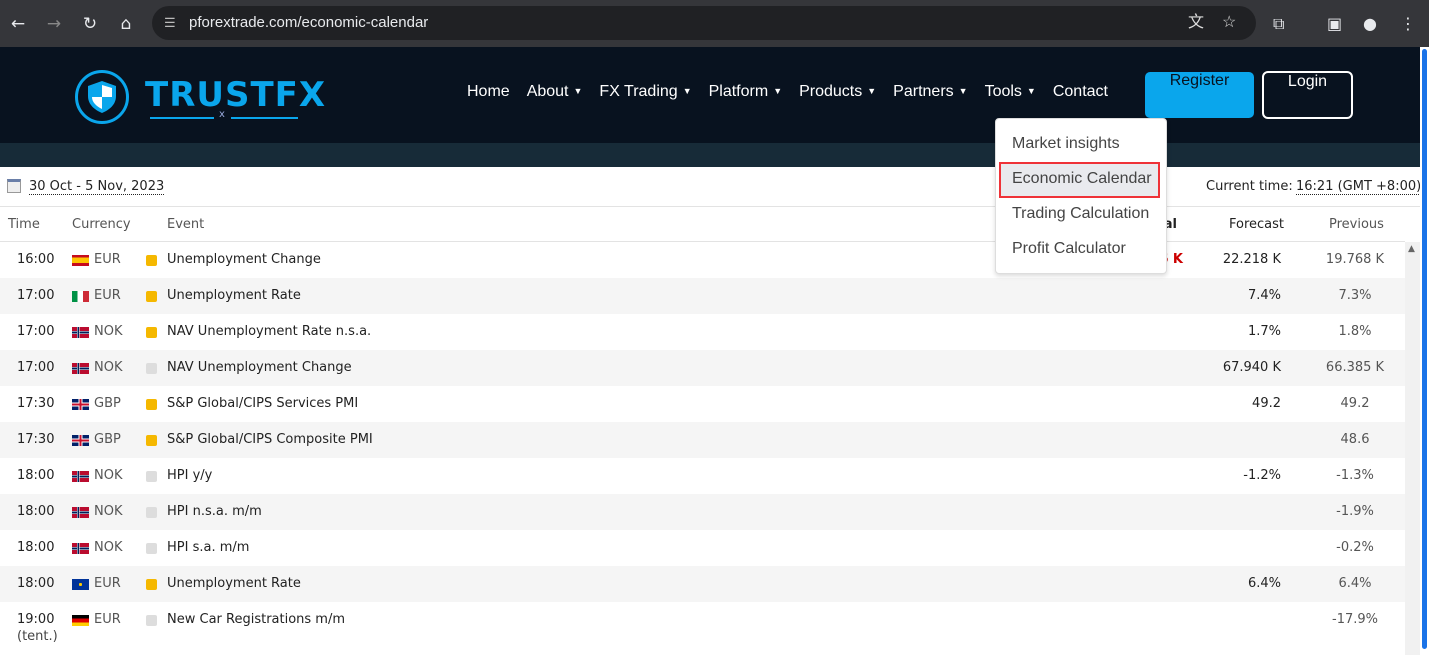 This screenshot has width=1429, height=655. What do you see at coordinates (1355, 367) in the screenshot?
I see `previous-value: 66.385 K` at bounding box center [1355, 367].